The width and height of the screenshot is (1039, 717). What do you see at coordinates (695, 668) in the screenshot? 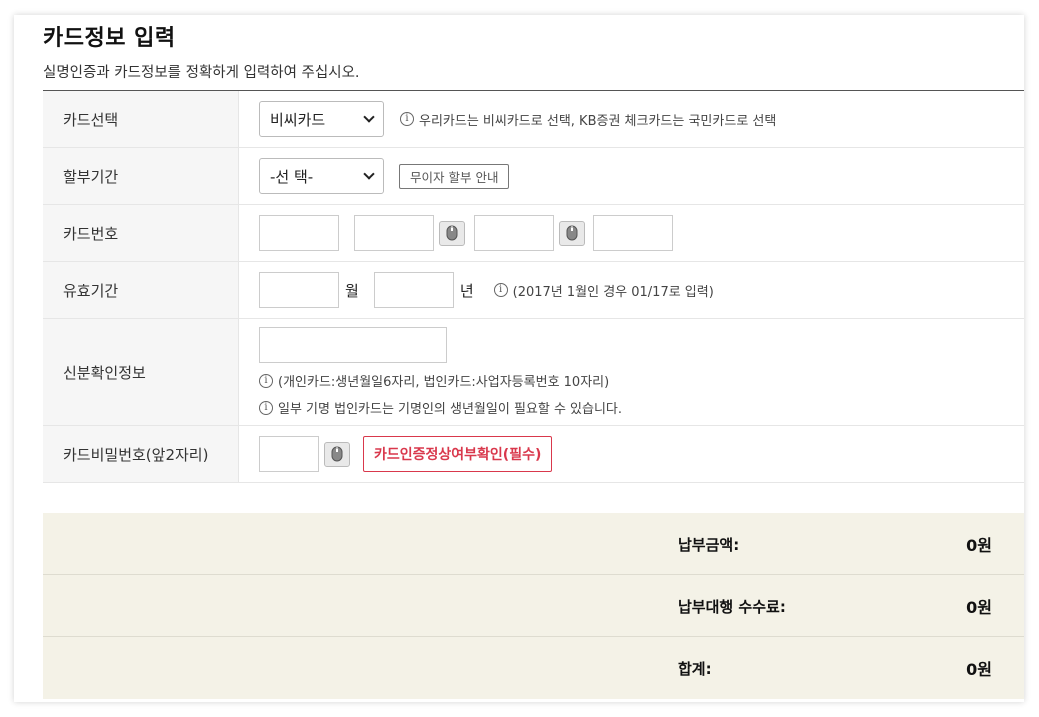
I see `summary-label: 합계:` at bounding box center [695, 668].